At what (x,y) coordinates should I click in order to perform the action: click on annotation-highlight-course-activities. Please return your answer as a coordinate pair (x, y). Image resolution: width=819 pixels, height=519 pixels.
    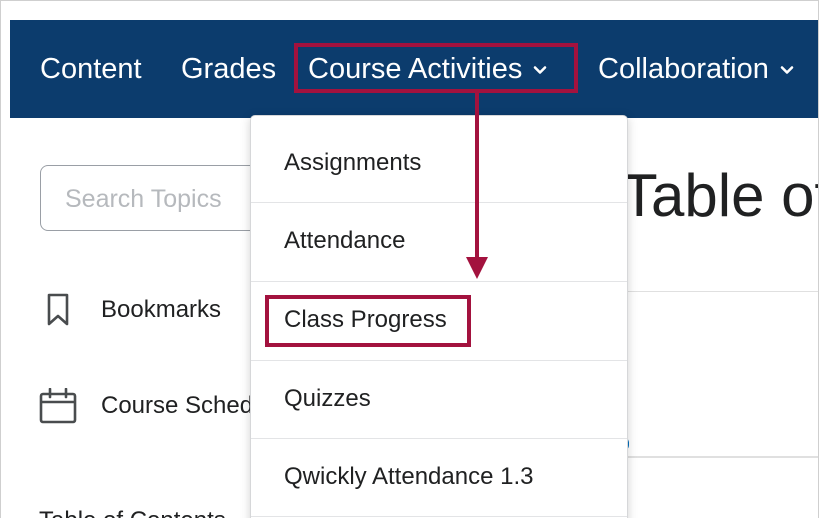
    Looking at the image, I should click on (436, 68).